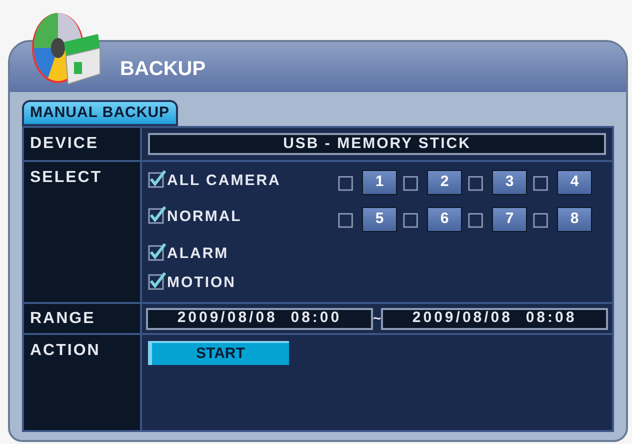 The image size is (632, 444). What do you see at coordinates (509, 182) in the screenshot?
I see `camera-number: 3` at bounding box center [509, 182].